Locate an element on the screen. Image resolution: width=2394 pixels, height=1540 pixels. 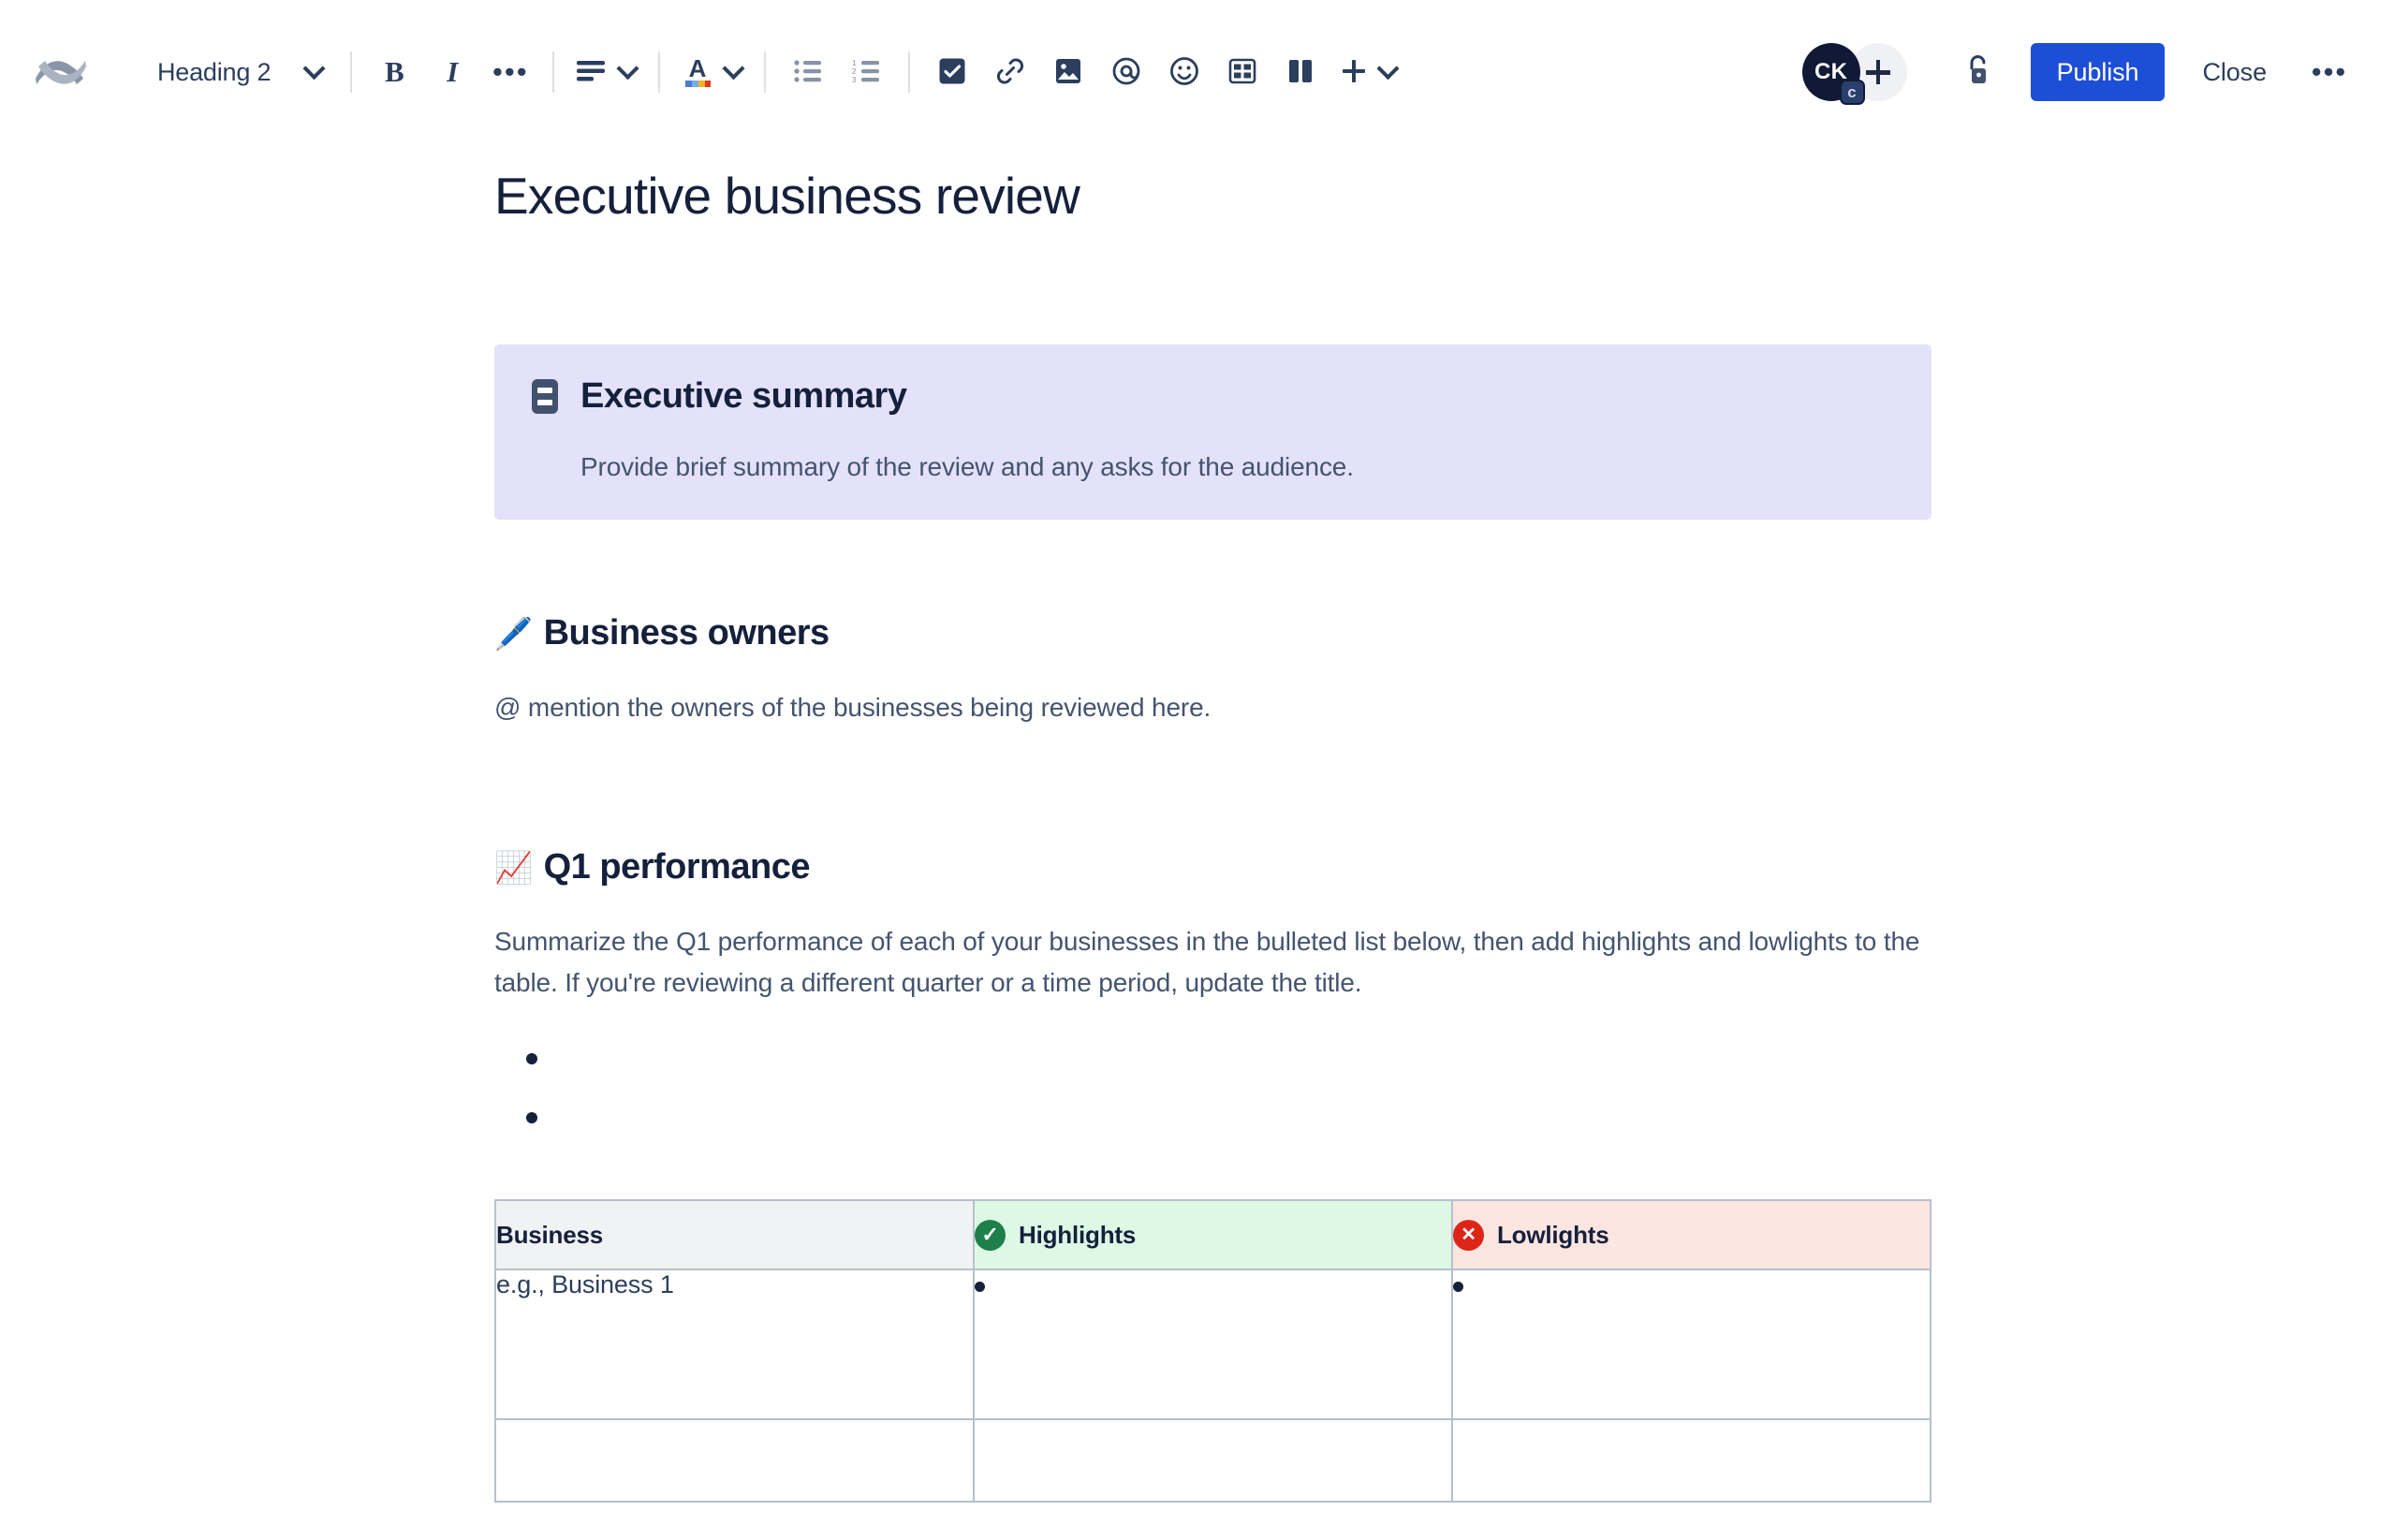
confluence-logo is located at coordinates (60, 72).